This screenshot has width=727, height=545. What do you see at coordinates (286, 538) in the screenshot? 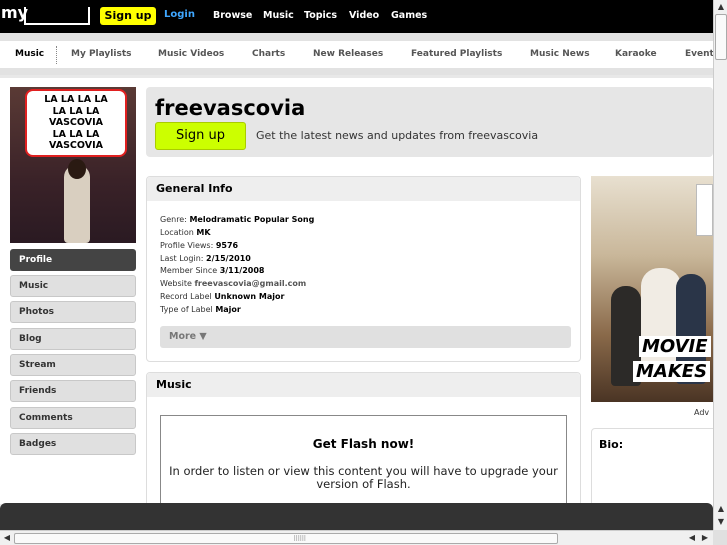
I see `horizontal-scroll-thumb: ⠿⠿⠿` at bounding box center [286, 538].